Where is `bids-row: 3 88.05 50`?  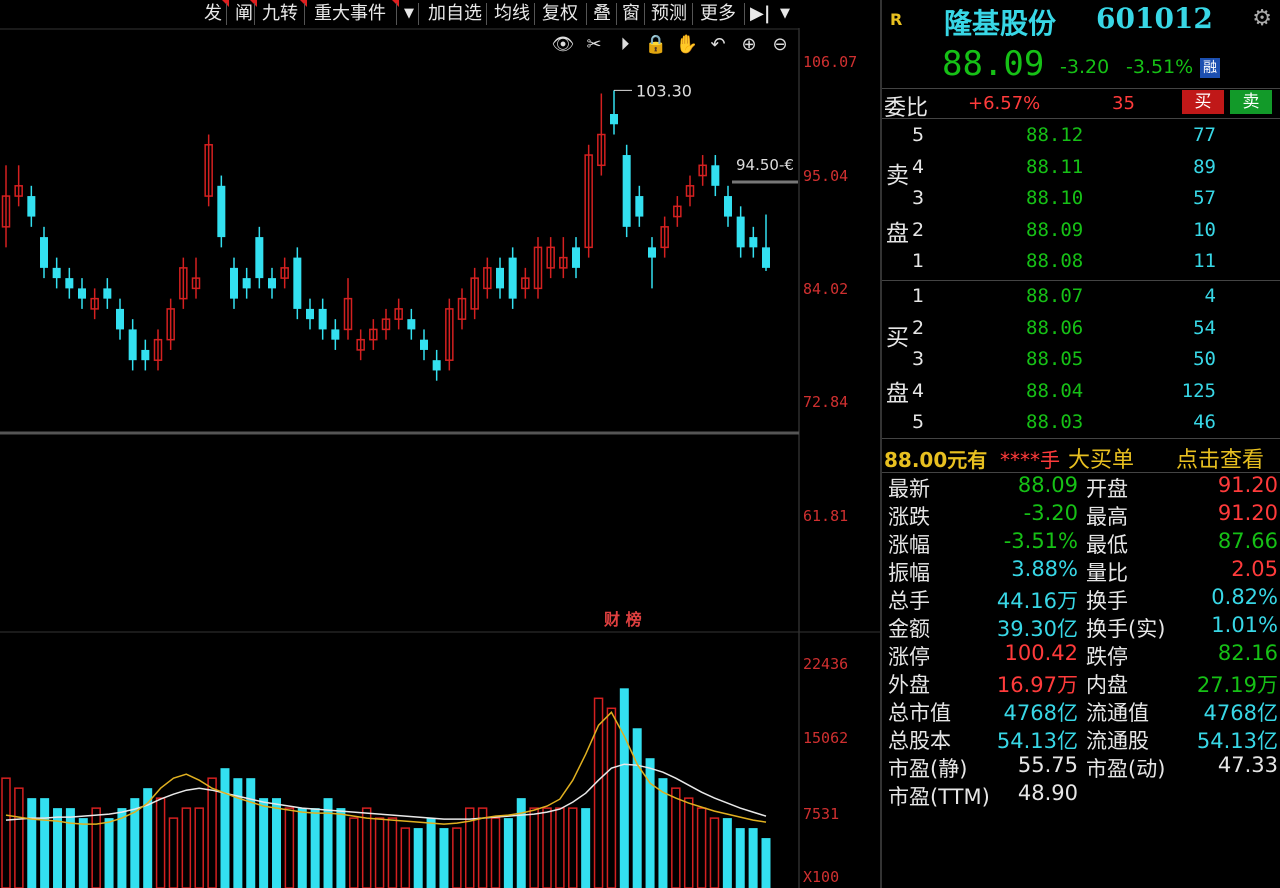 bids-row: 3 88.05 50 is located at coordinates (1081, 360).